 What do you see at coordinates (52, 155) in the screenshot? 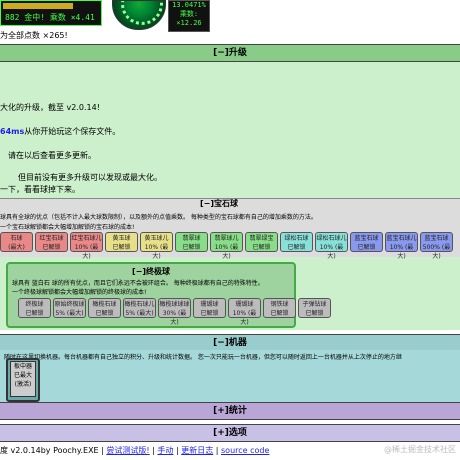
I see `upgrades-line-3: 请在以后查看更多更新。` at bounding box center [52, 155].